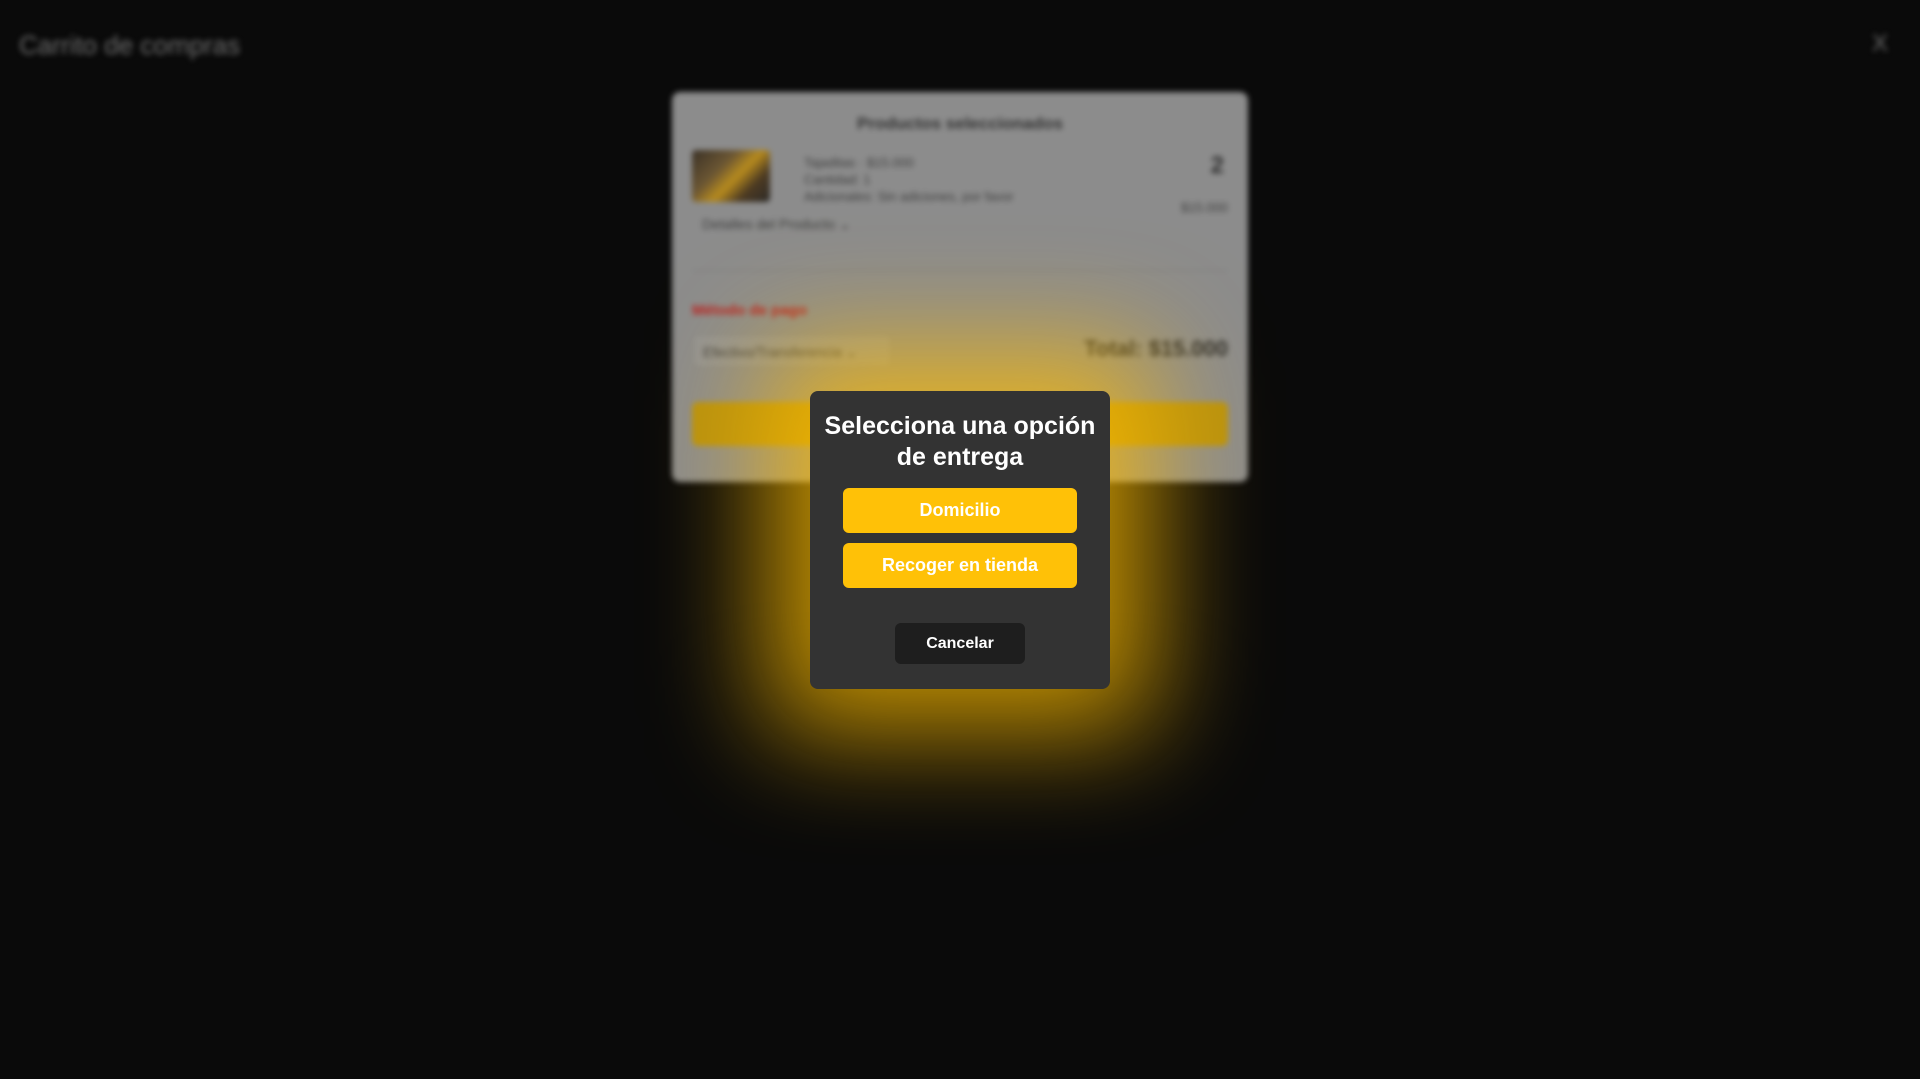 The width and height of the screenshot is (1920, 1079). I want to click on product-quantity-text: Cantidad: 1, so click(837, 179).